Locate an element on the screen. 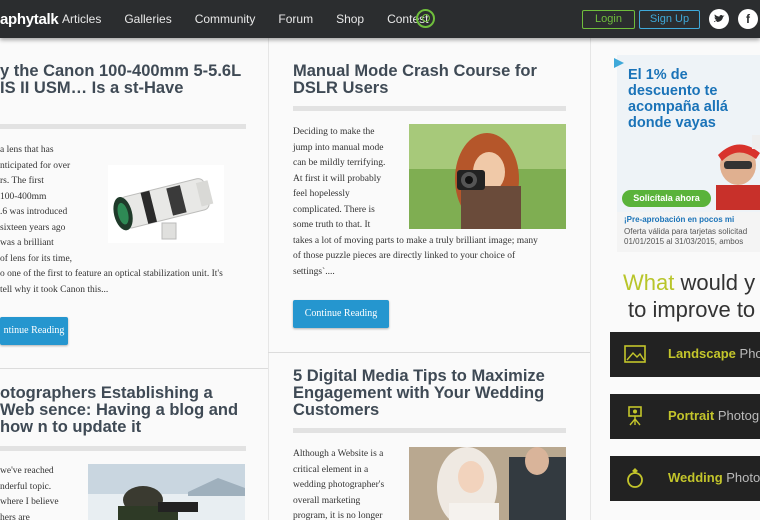 Image resolution: width=760 pixels, height=520 pixels. category-label: Portrait Photog is located at coordinates (713, 415).